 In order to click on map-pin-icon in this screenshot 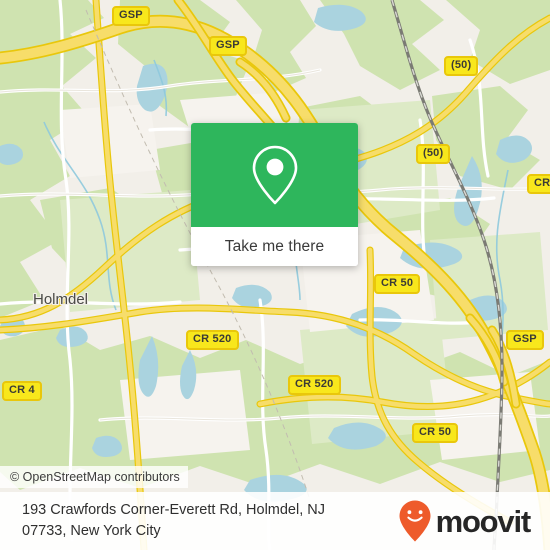, I will do `click(274, 175)`.